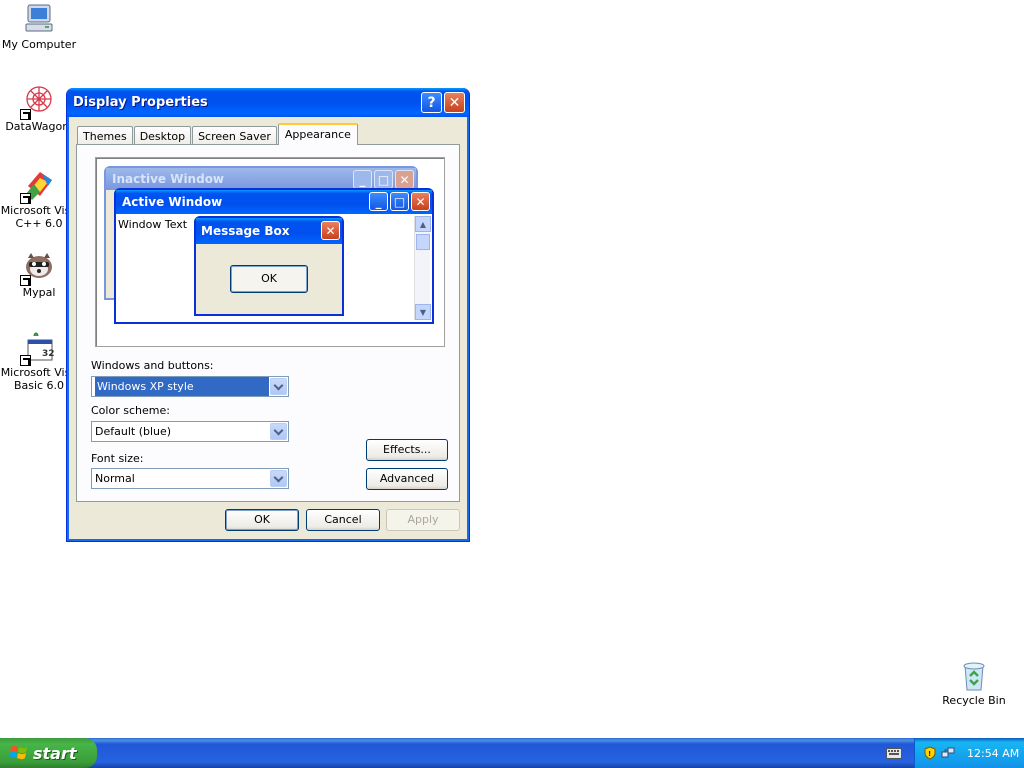  What do you see at coordinates (948, 753) in the screenshot?
I see `network-icon` at bounding box center [948, 753].